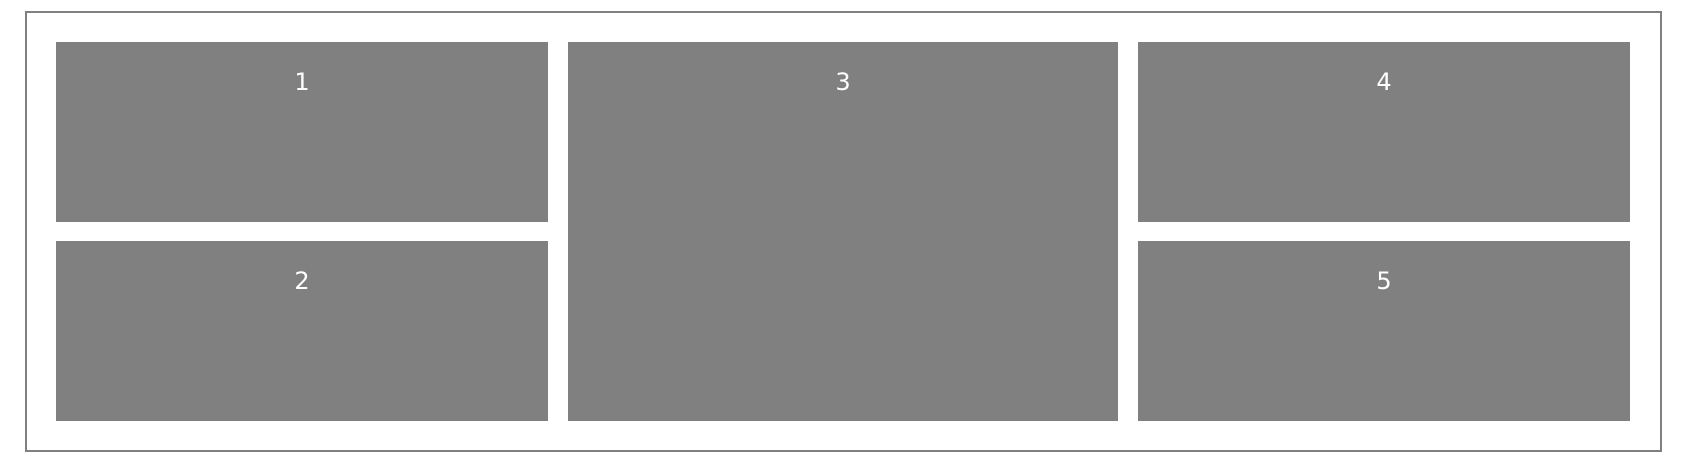  Describe the element at coordinates (302, 132) in the screenshot. I see `grid-cell-1: 1` at that location.